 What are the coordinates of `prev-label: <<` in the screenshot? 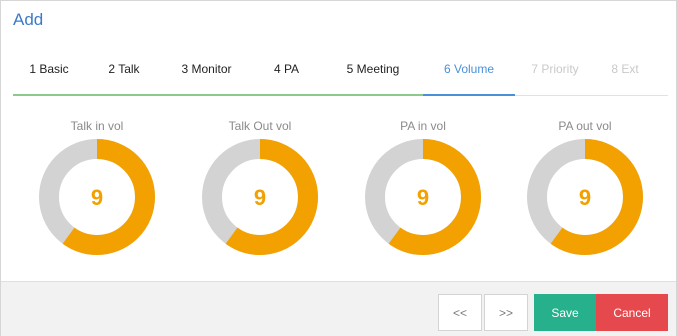 It's located at (459, 312).